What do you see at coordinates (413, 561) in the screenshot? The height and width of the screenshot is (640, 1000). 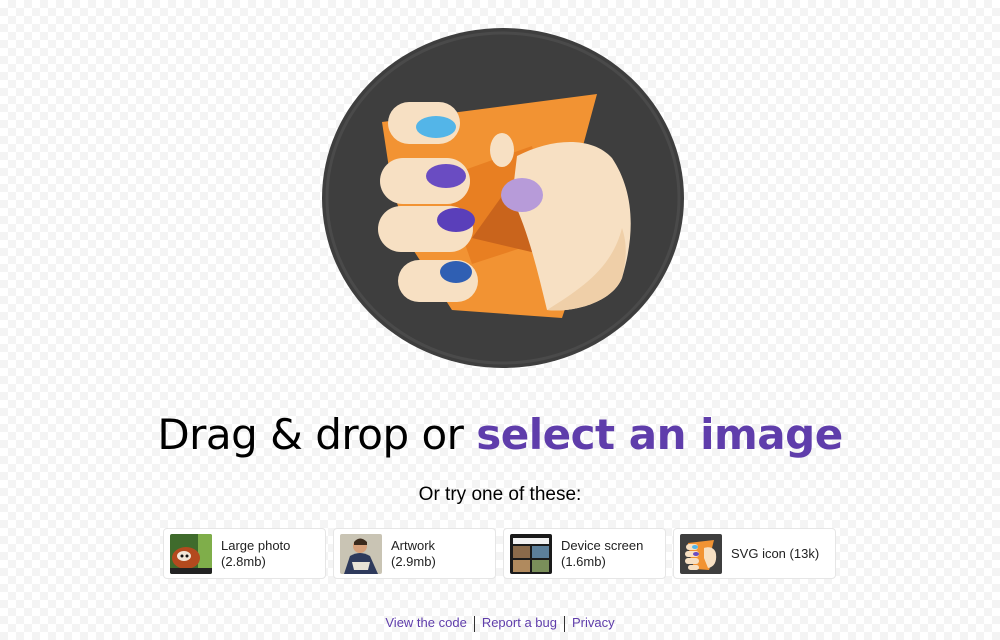 I see `demo-size: (2.9mb)` at bounding box center [413, 561].